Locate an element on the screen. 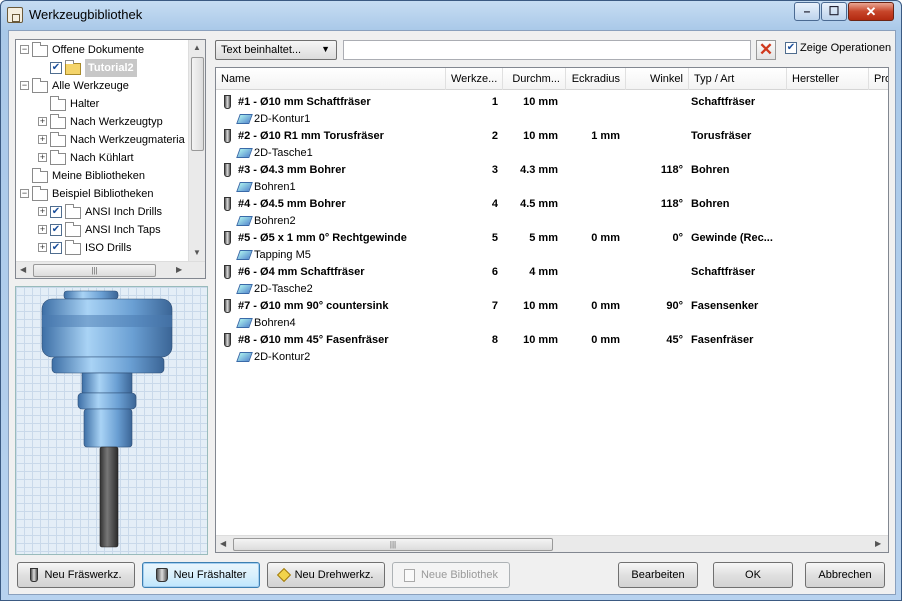  operation-row: Tapping M5 is located at coordinates (552, 255).